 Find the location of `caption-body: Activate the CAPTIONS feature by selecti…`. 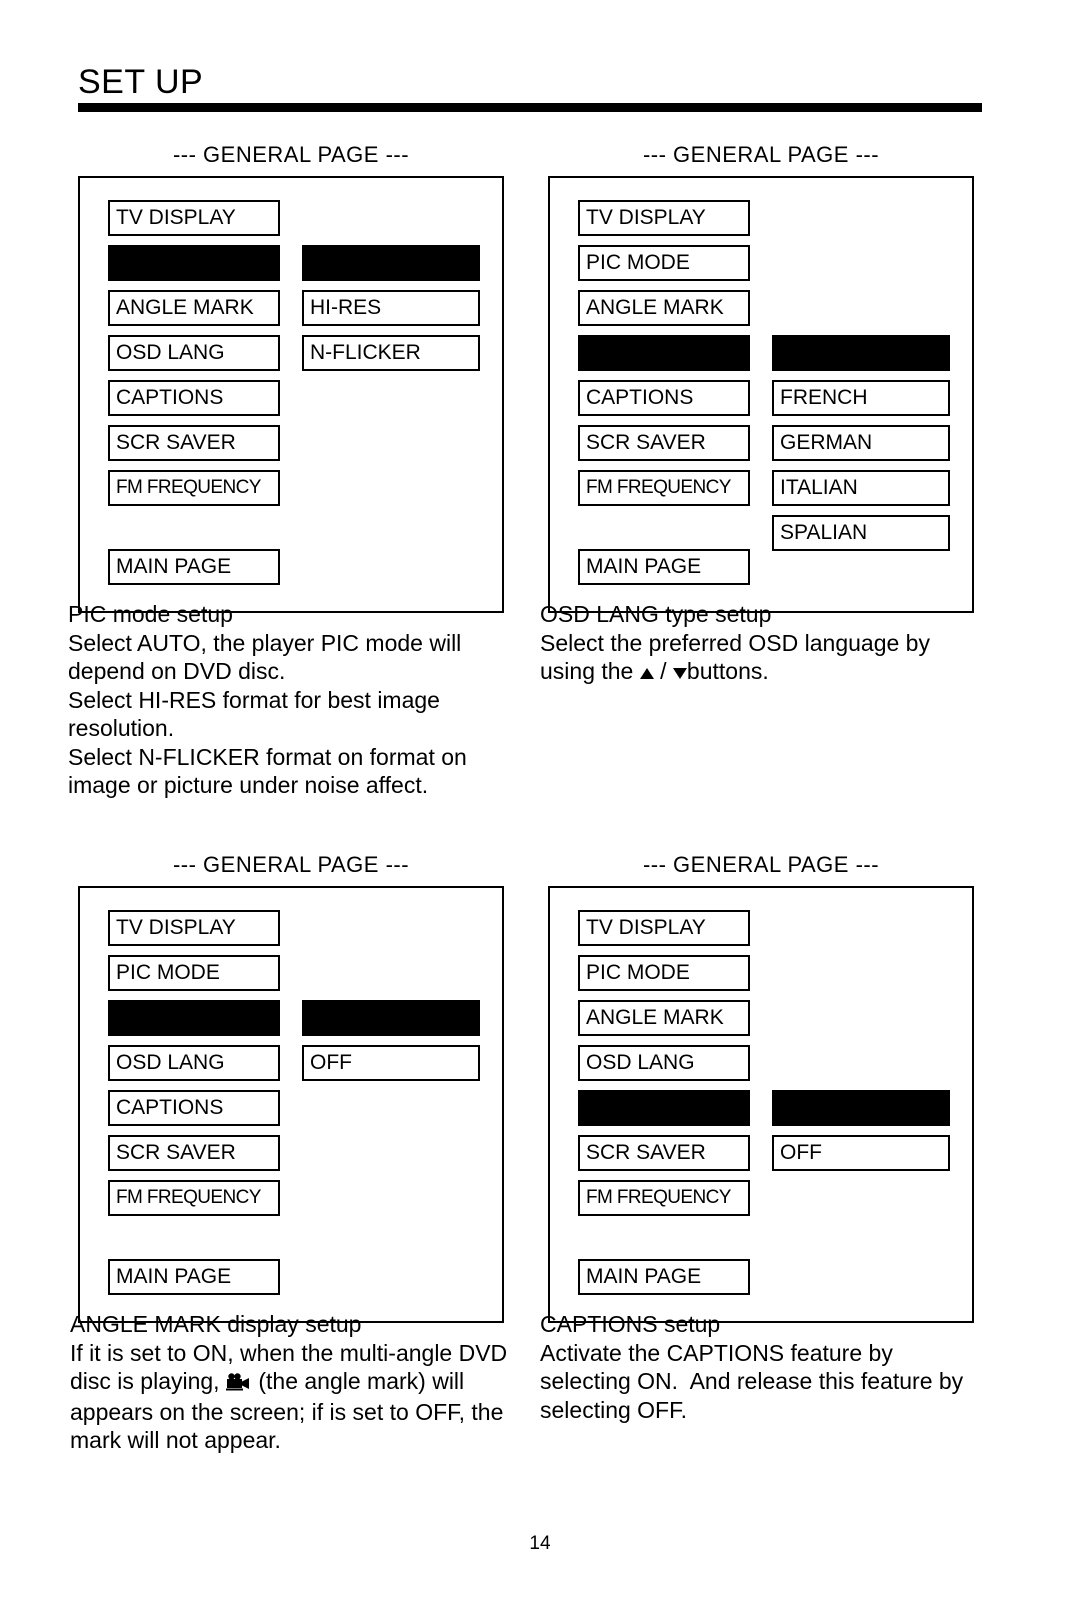

caption-body: Activate the CAPTIONS feature by selecti… is located at coordinates (755, 1381).